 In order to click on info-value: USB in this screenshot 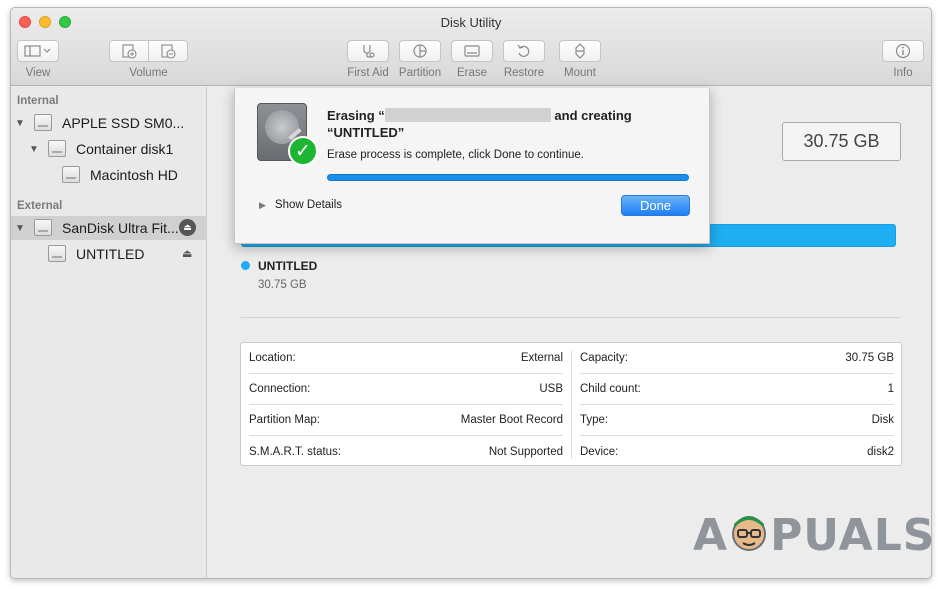, I will do `click(551, 389)`.